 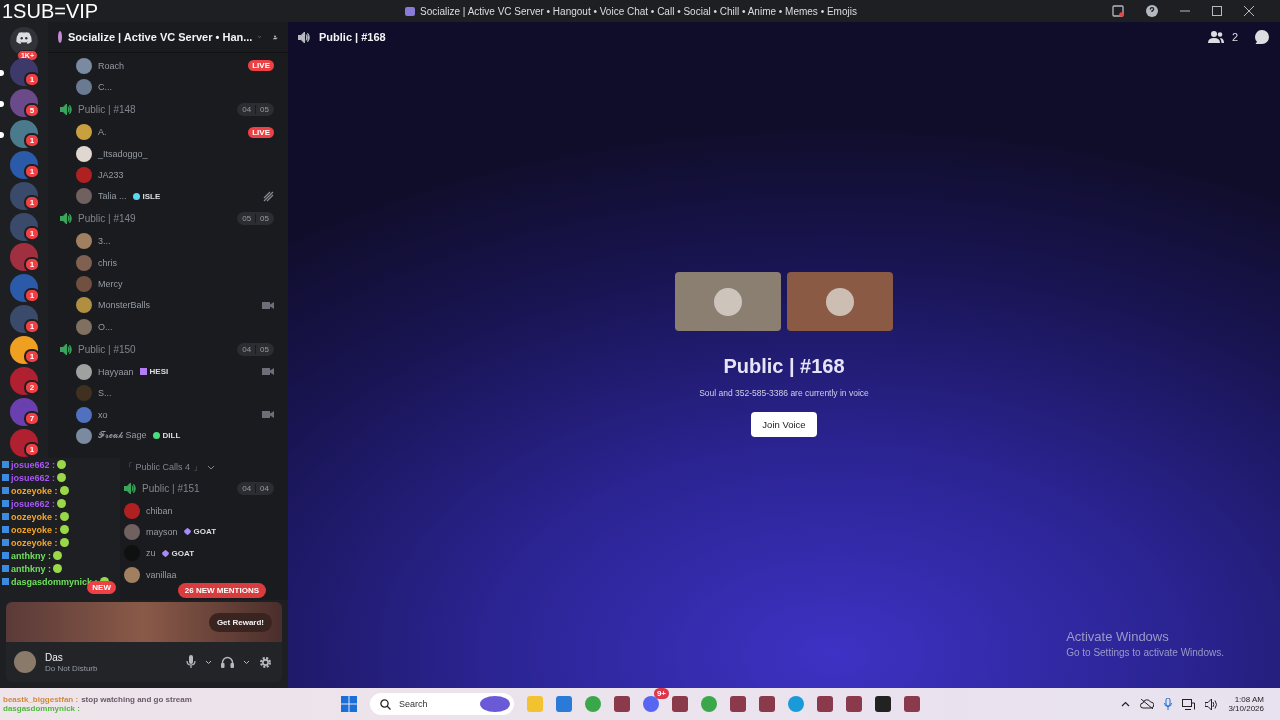 I want to click on overlay-text: 1SUB=VIP, so click(x=50, y=11).